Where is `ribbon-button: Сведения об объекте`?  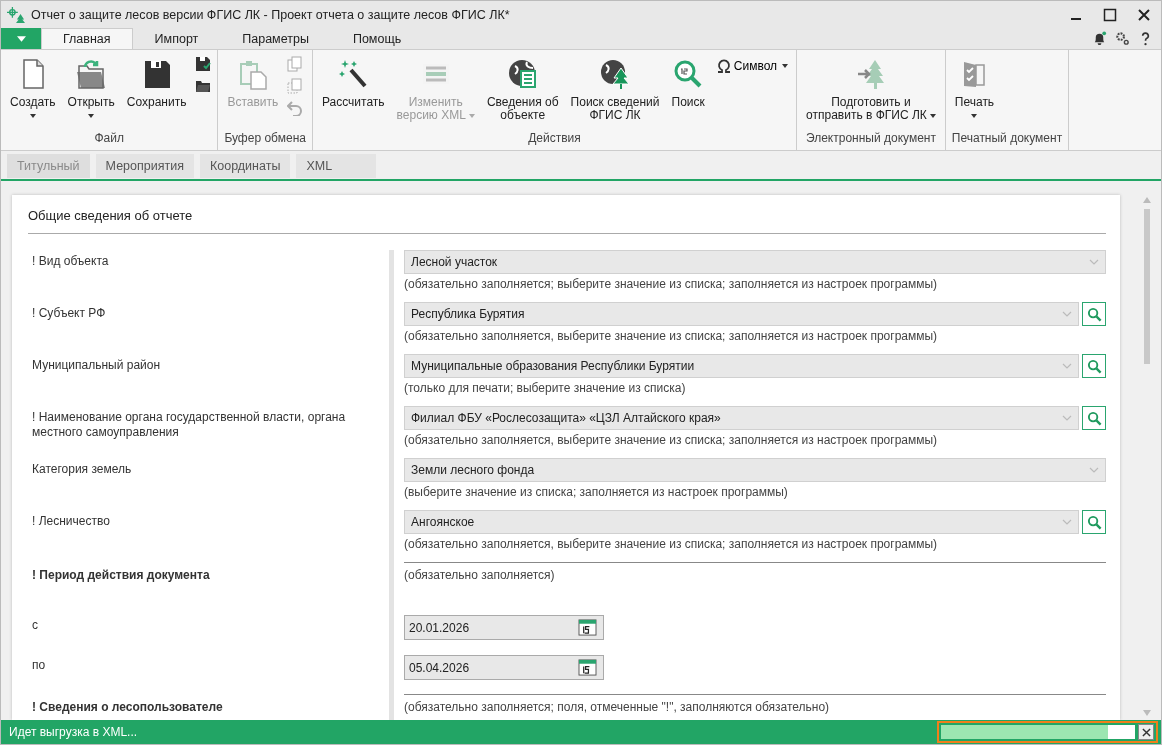
ribbon-button: Сведения об объекте is located at coordinates (522, 89).